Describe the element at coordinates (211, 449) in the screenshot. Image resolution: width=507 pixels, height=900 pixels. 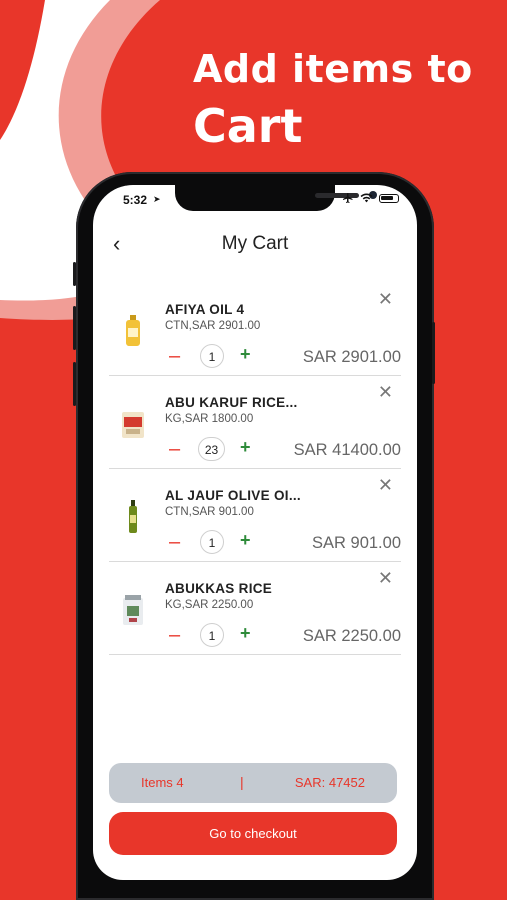
I see `quantity-value: 23` at that location.